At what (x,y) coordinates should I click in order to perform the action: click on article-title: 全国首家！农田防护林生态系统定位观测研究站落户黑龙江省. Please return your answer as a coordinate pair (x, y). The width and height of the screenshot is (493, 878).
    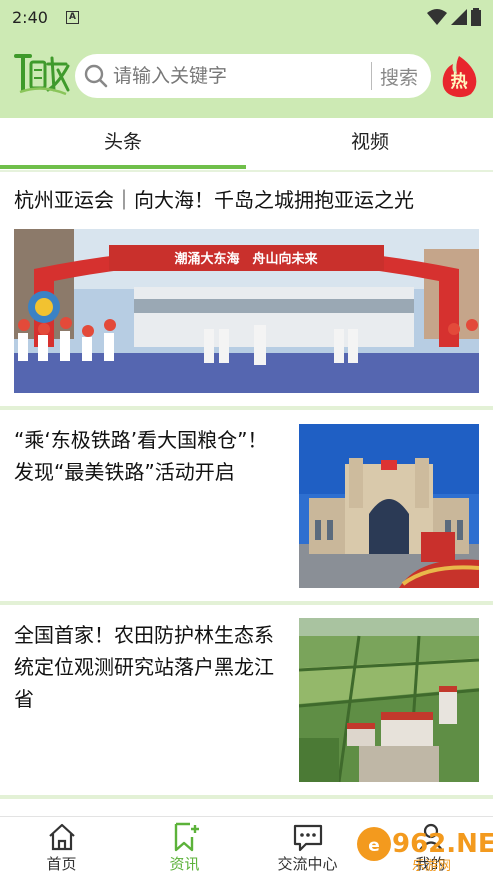
    Looking at the image, I should click on (144, 667).